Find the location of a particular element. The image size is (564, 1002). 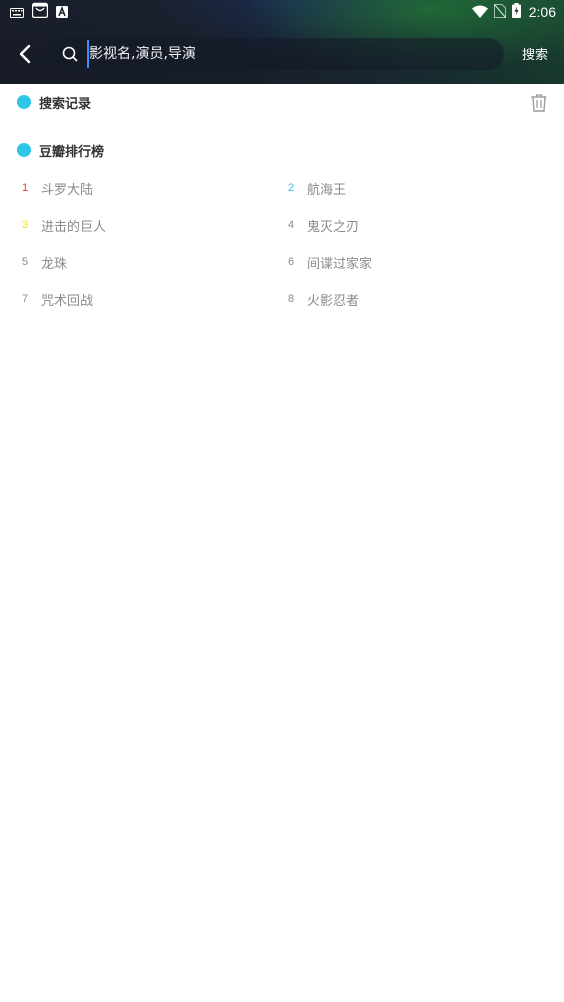

ranking-section-header: 豆瓣排行榜 is located at coordinates (60, 150).